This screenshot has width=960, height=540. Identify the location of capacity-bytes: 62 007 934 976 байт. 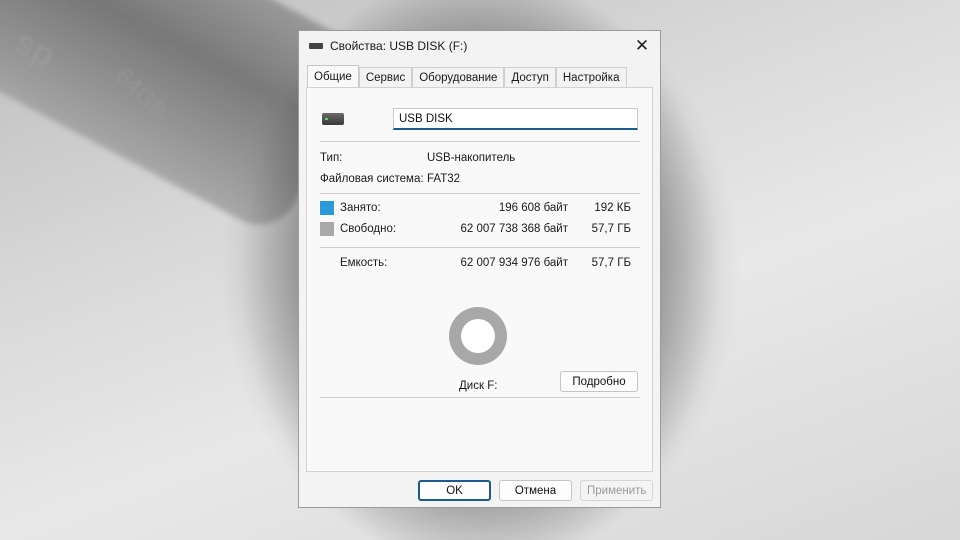
(514, 263).